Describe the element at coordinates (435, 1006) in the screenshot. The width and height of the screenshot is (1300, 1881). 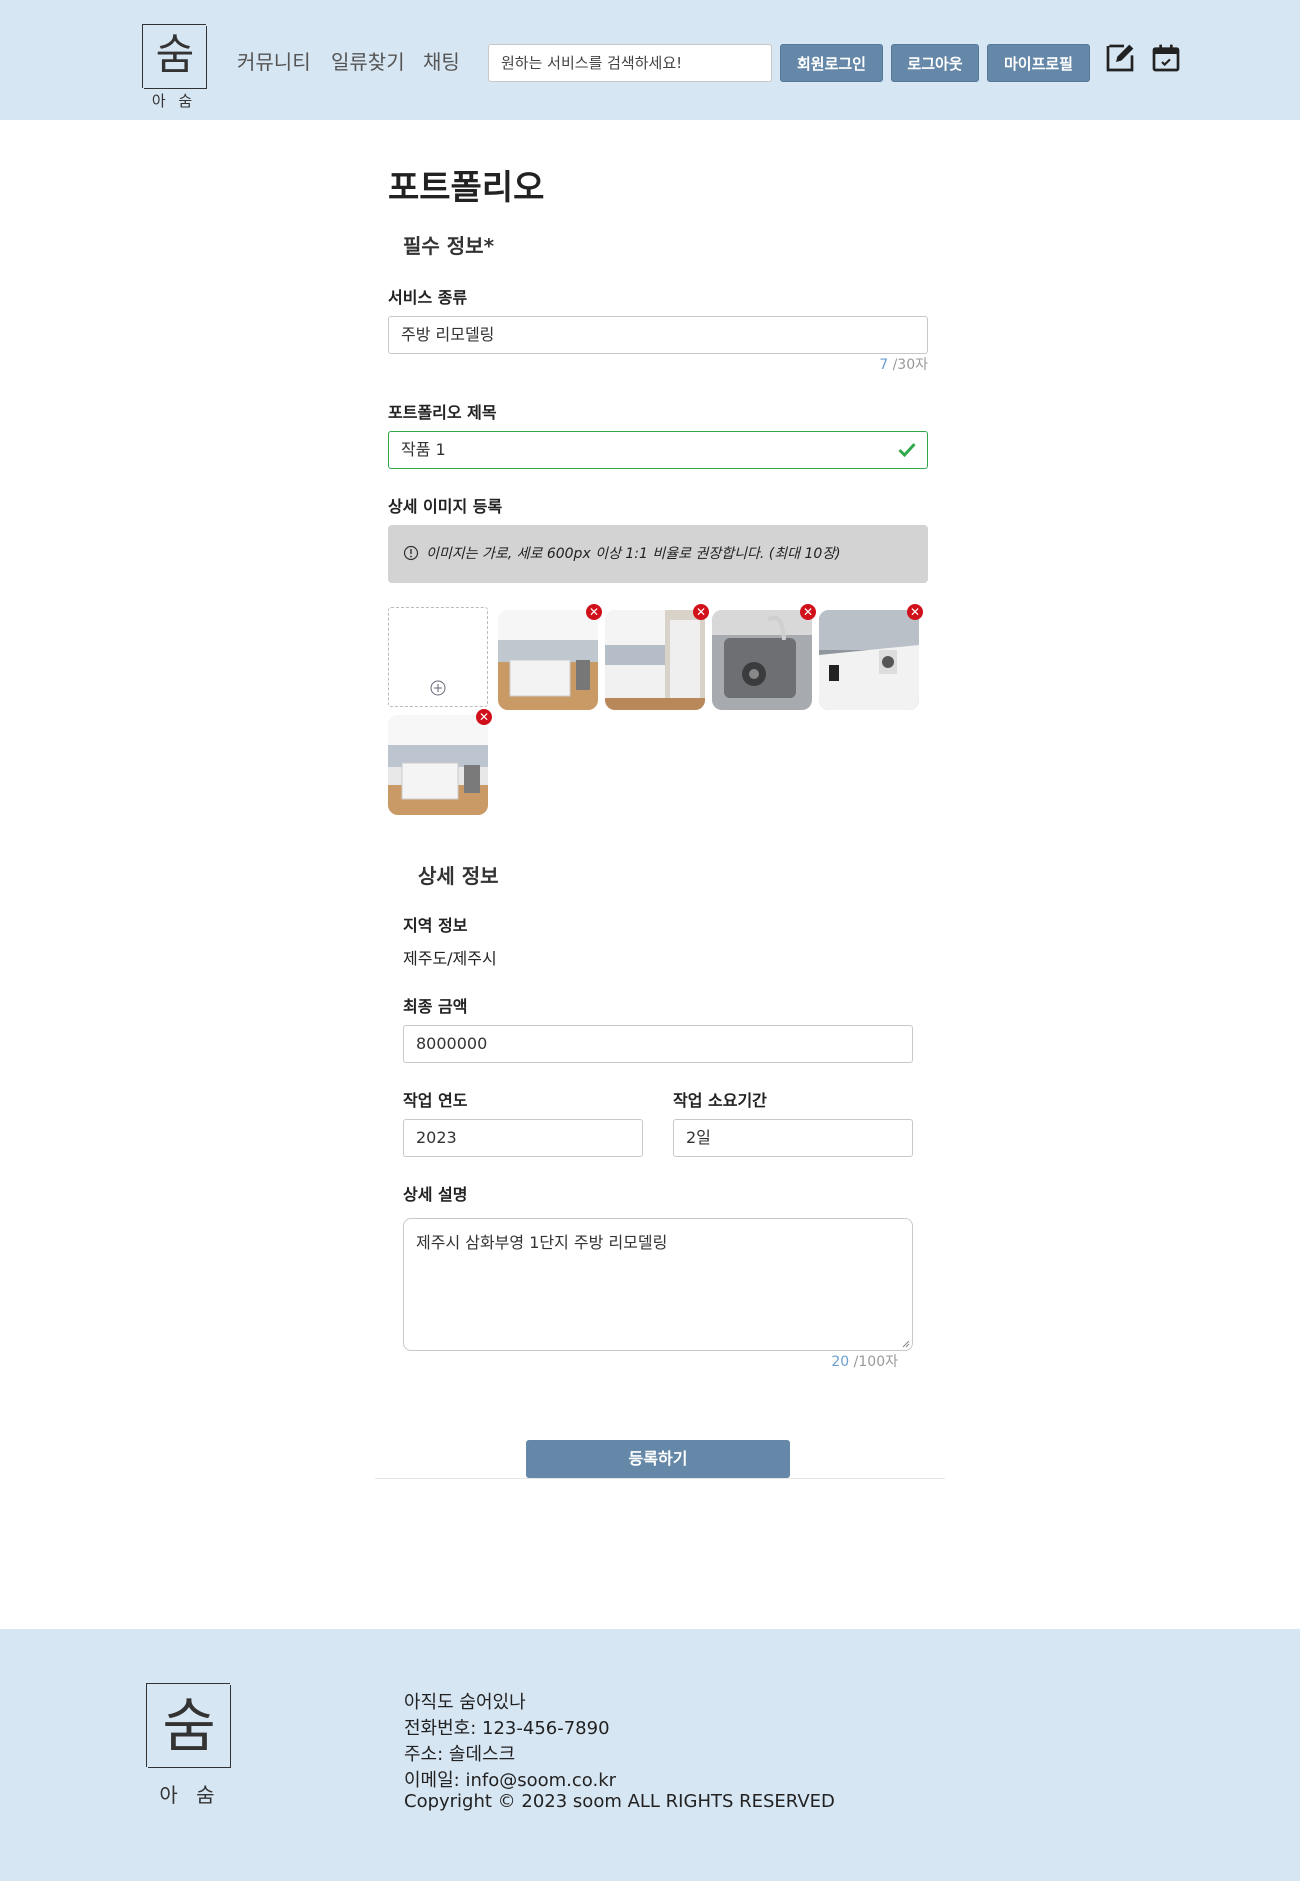
I see `final-price-label: 최종 금액` at that location.